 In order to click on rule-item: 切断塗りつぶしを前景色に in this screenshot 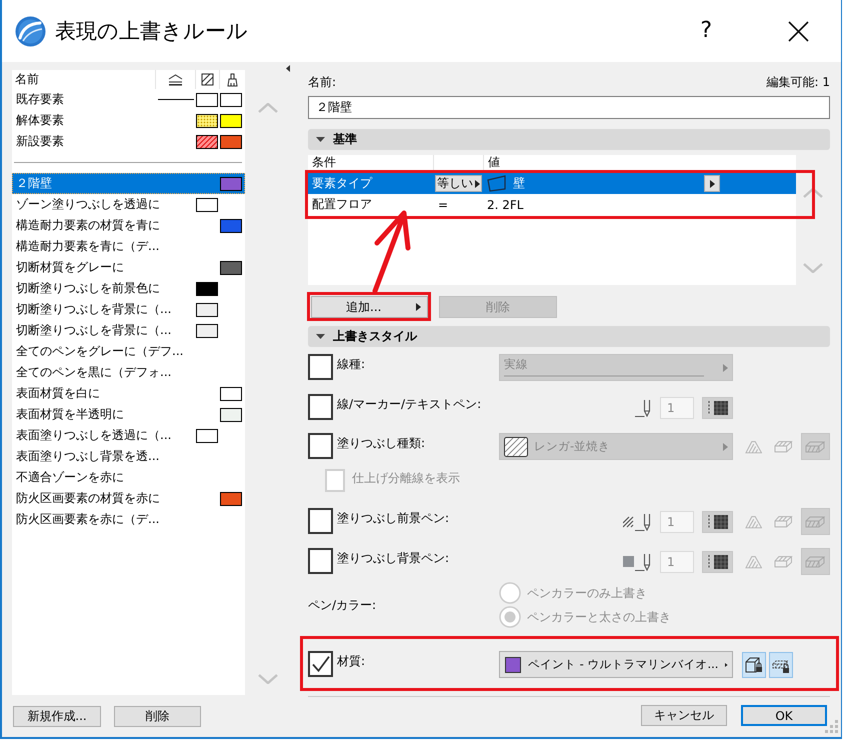, I will do `click(128, 288)`.